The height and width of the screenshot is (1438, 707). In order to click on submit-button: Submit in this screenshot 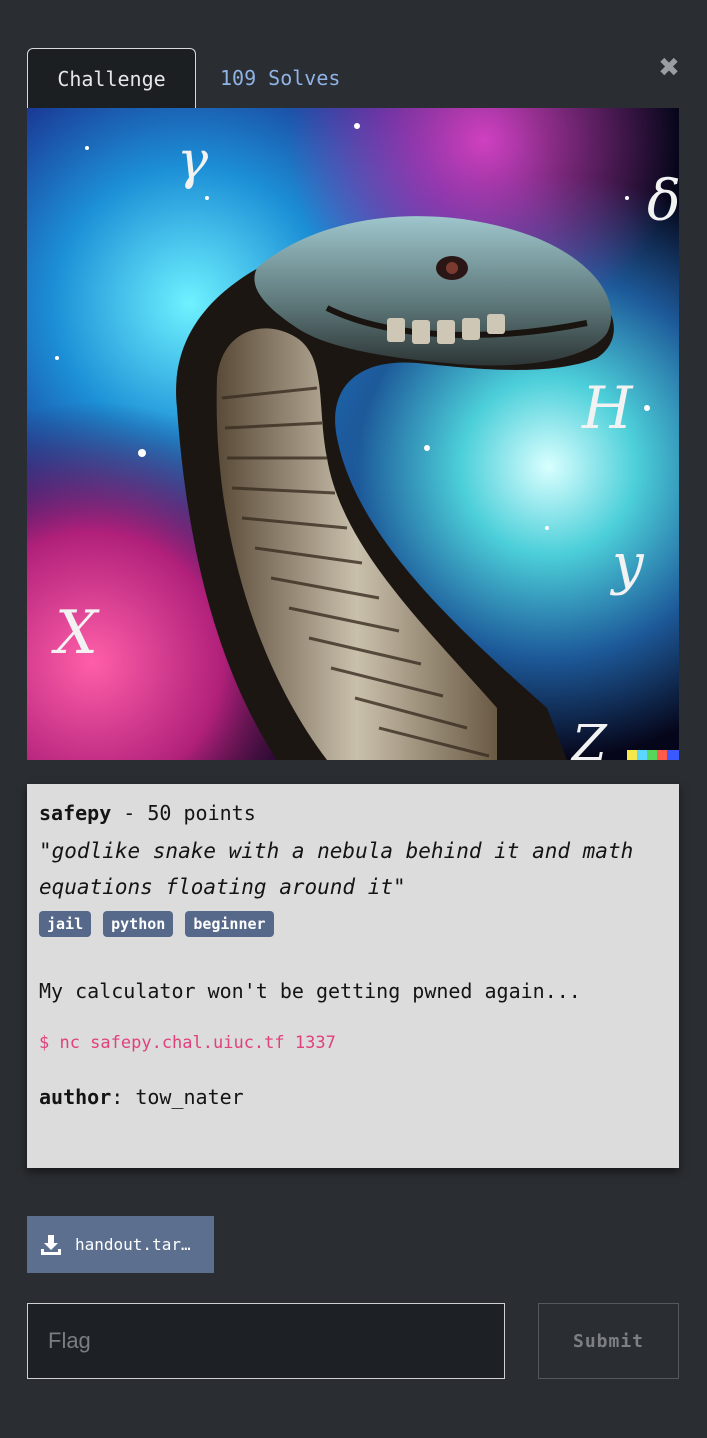, I will do `click(608, 1341)`.